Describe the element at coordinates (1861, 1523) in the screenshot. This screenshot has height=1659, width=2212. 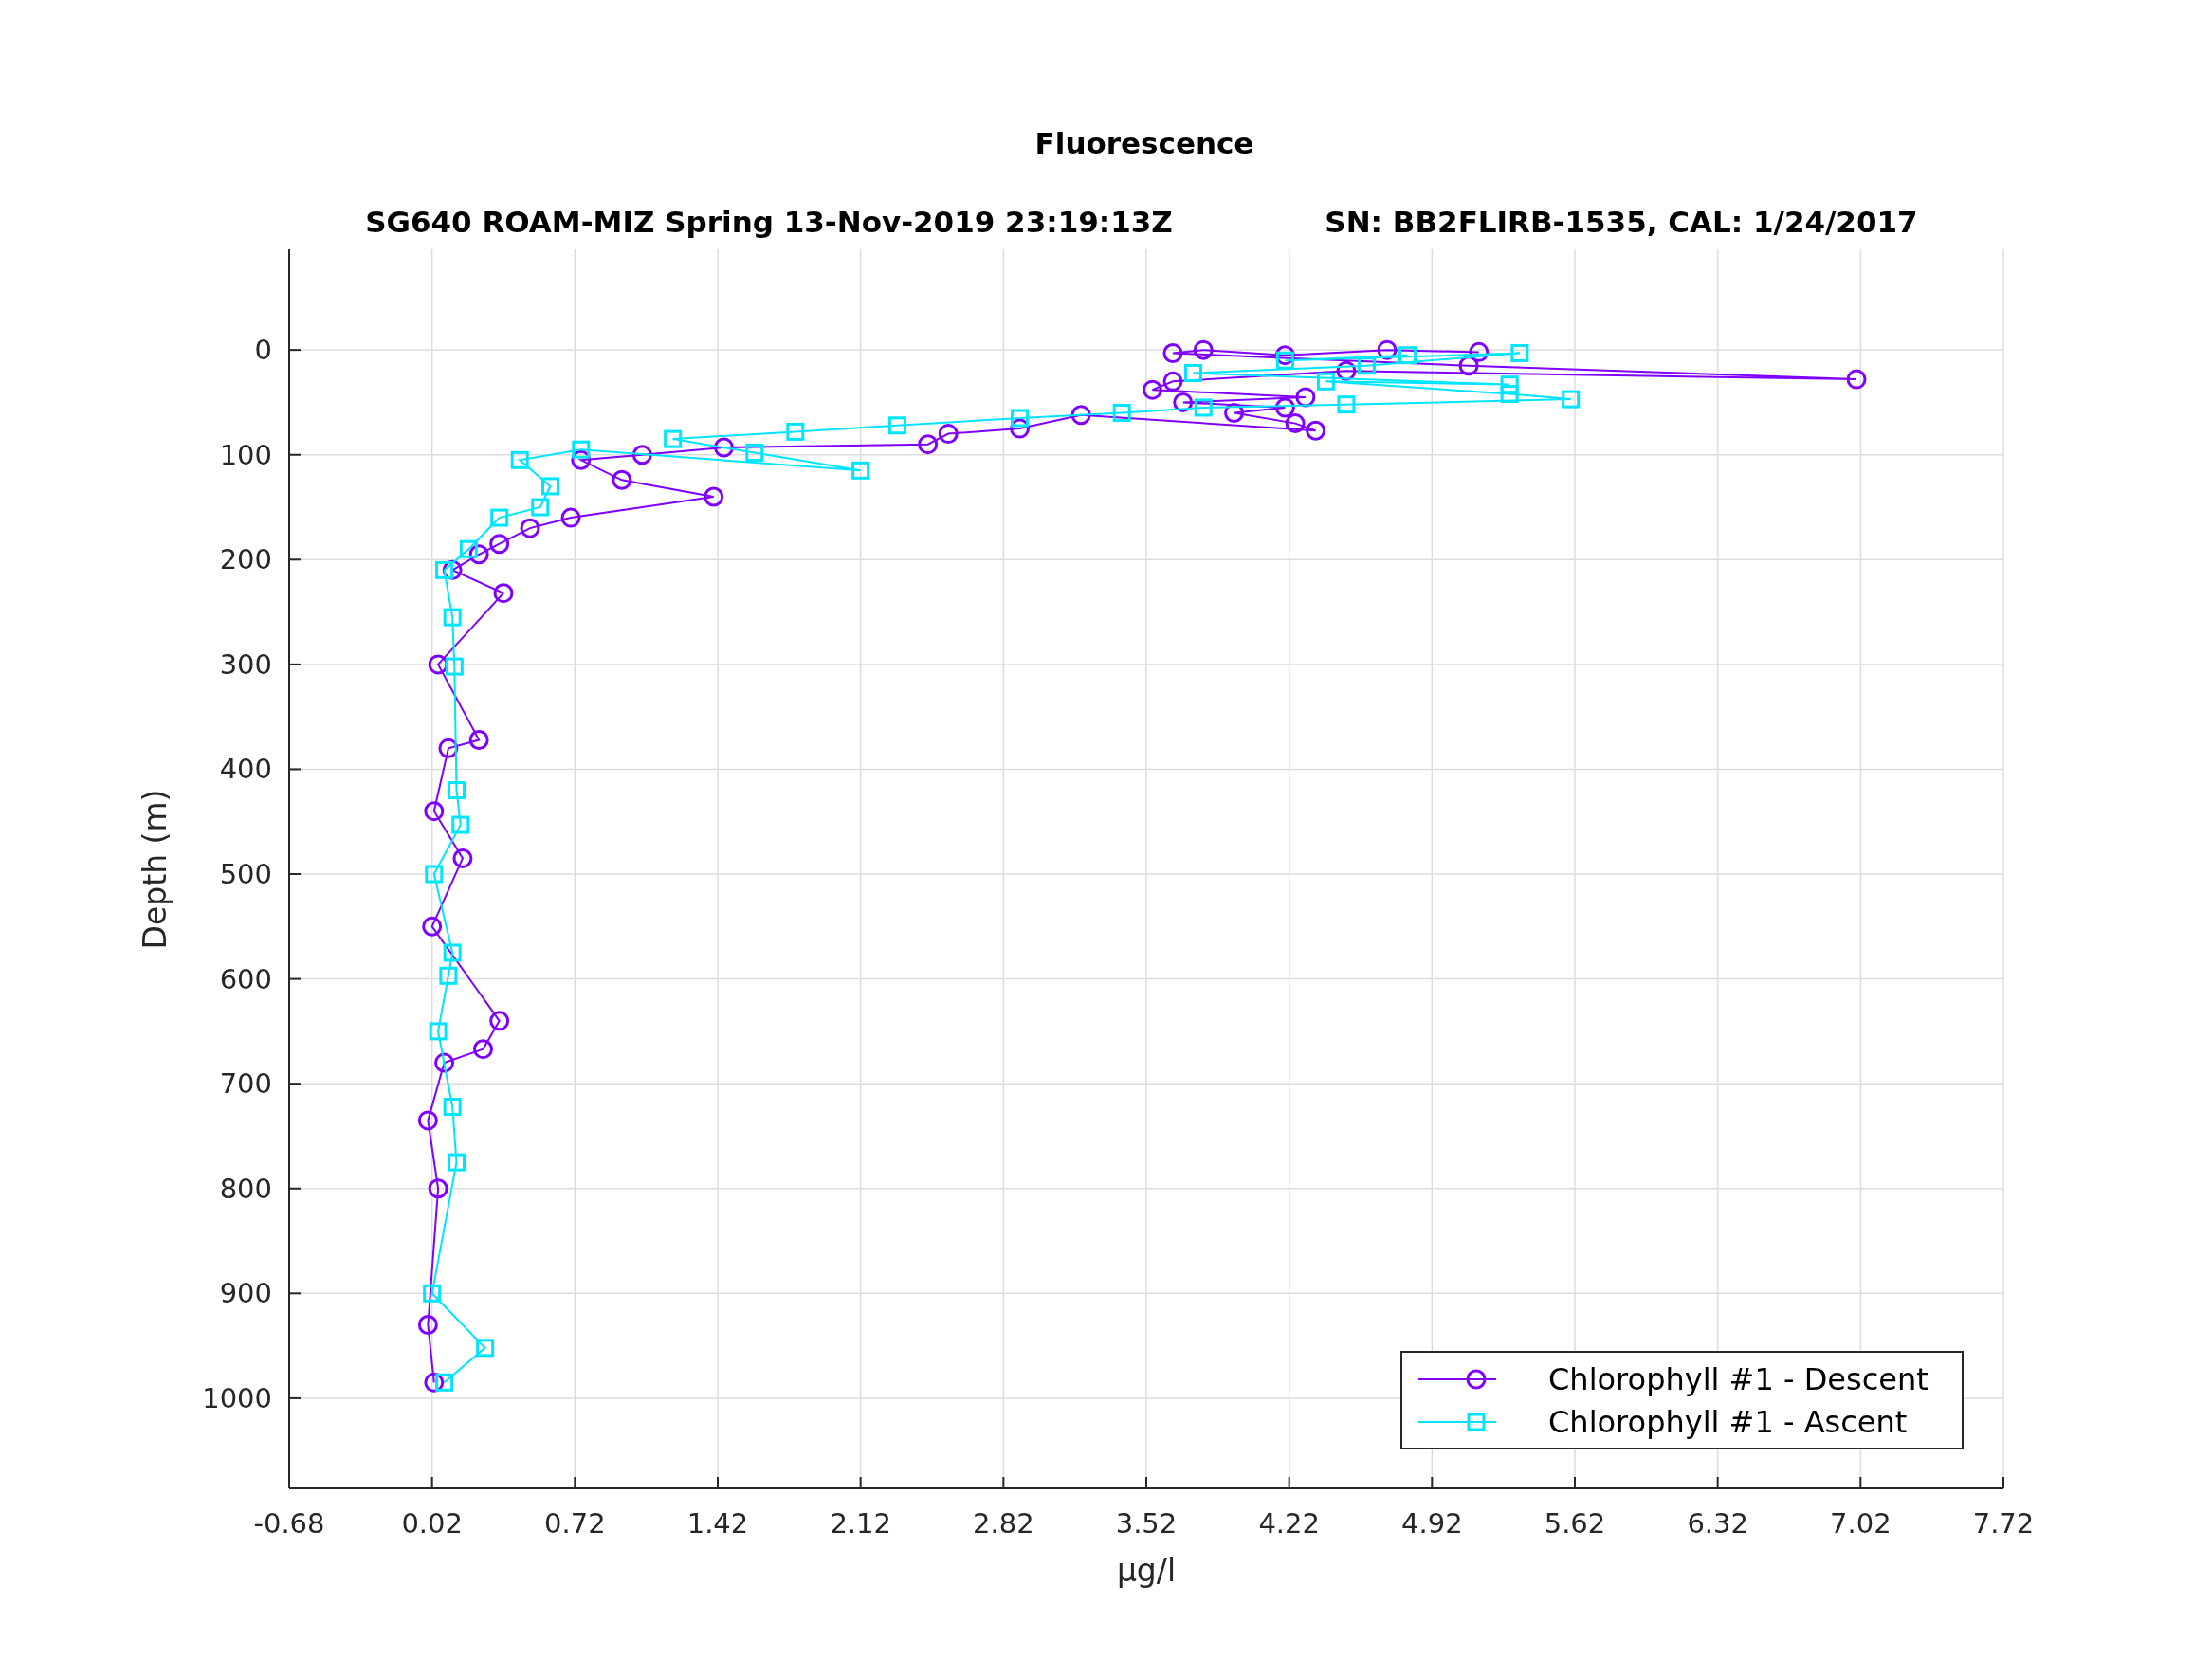
I see `x-tick-label: 7.02` at that location.